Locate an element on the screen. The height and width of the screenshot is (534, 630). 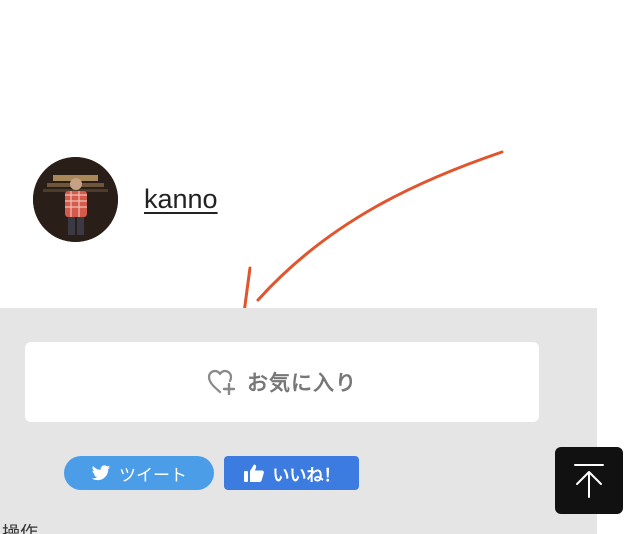
arrow-up-icon is located at coordinates (589, 480).